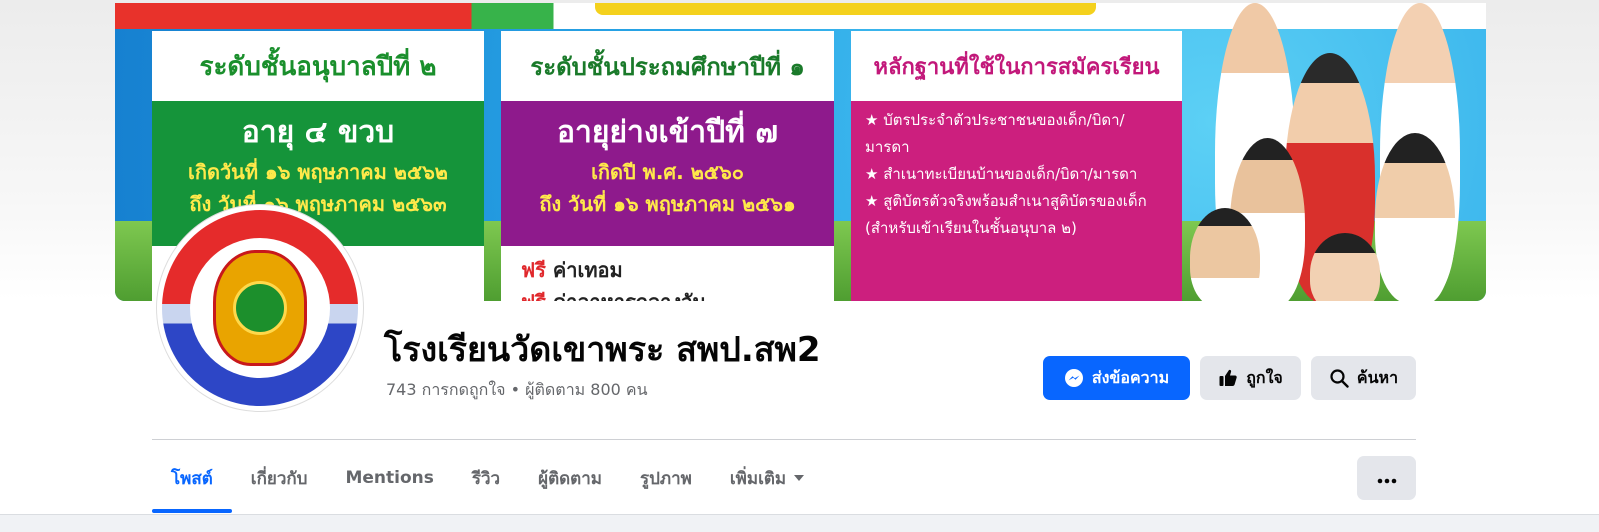 The image size is (1599, 532). I want to click on thumbs-up-icon, so click(1228, 378).